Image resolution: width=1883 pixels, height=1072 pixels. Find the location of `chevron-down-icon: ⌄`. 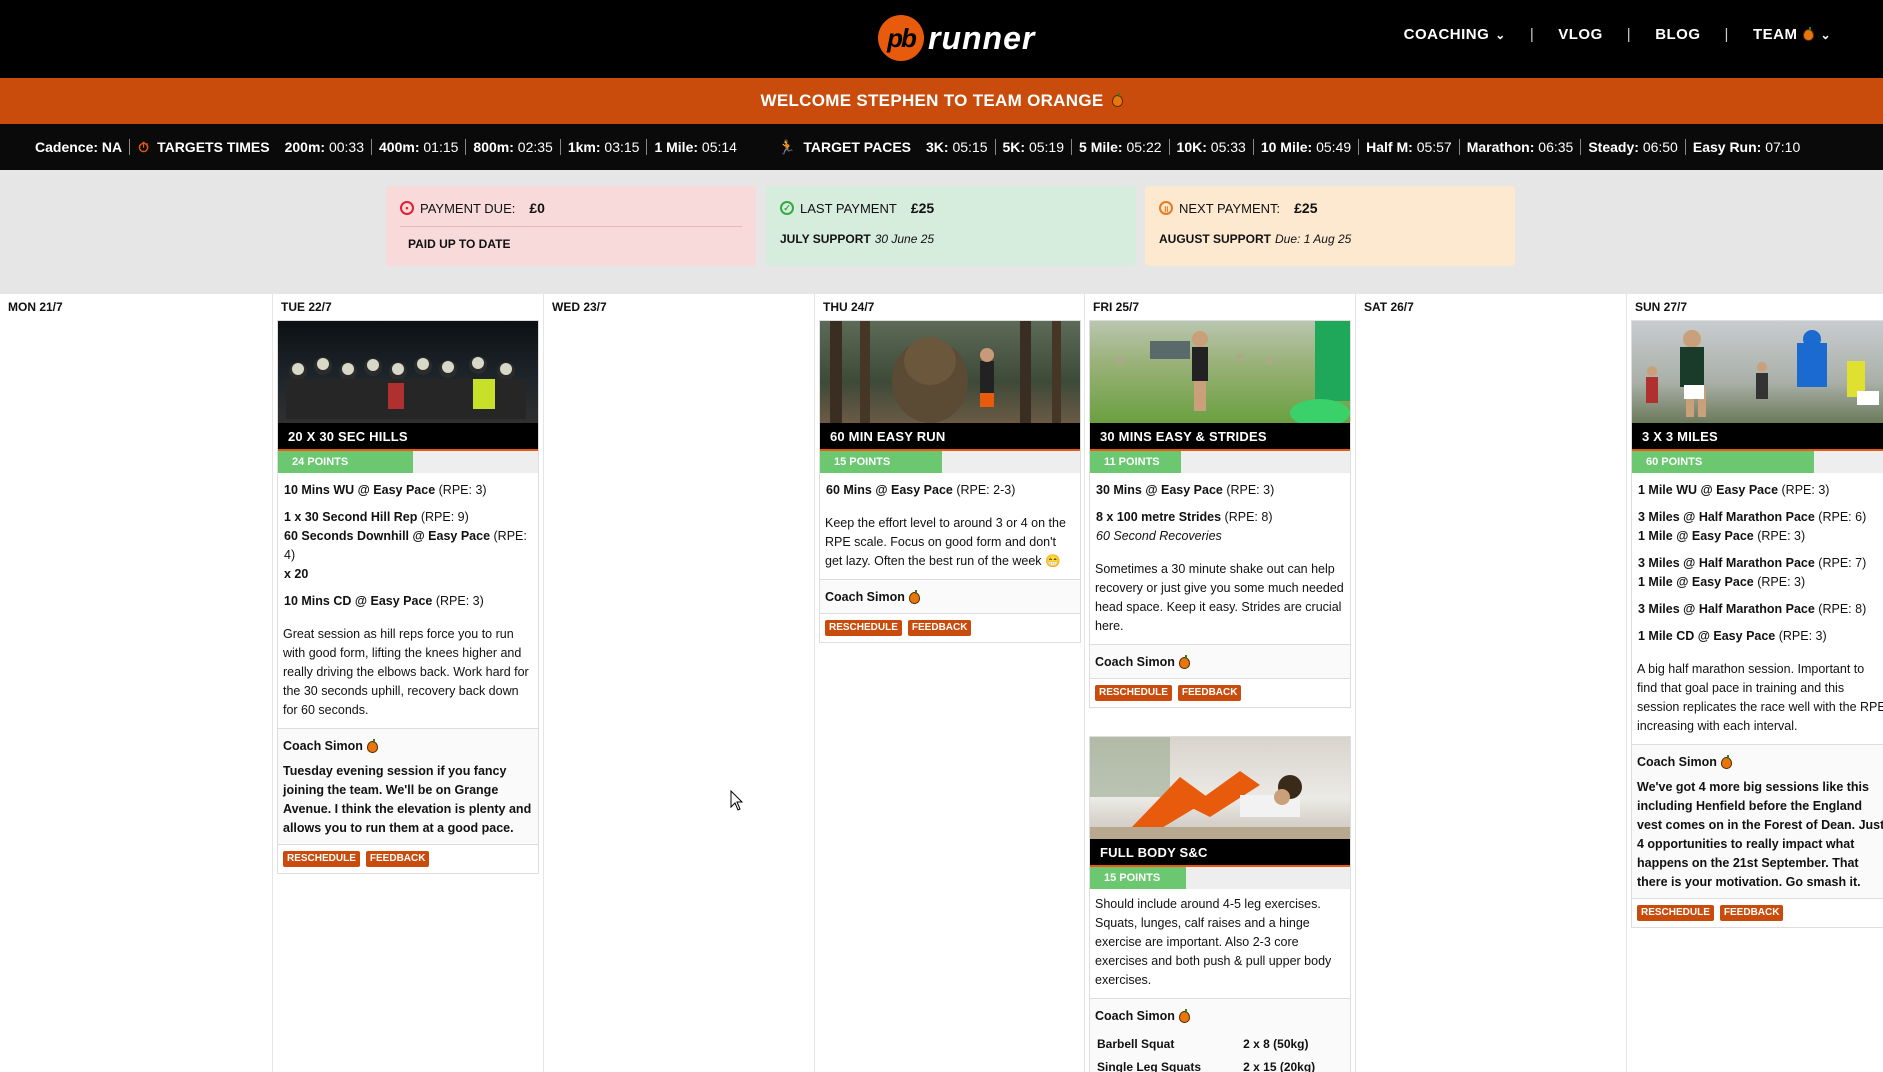

chevron-down-icon: ⌄ is located at coordinates (1825, 34).